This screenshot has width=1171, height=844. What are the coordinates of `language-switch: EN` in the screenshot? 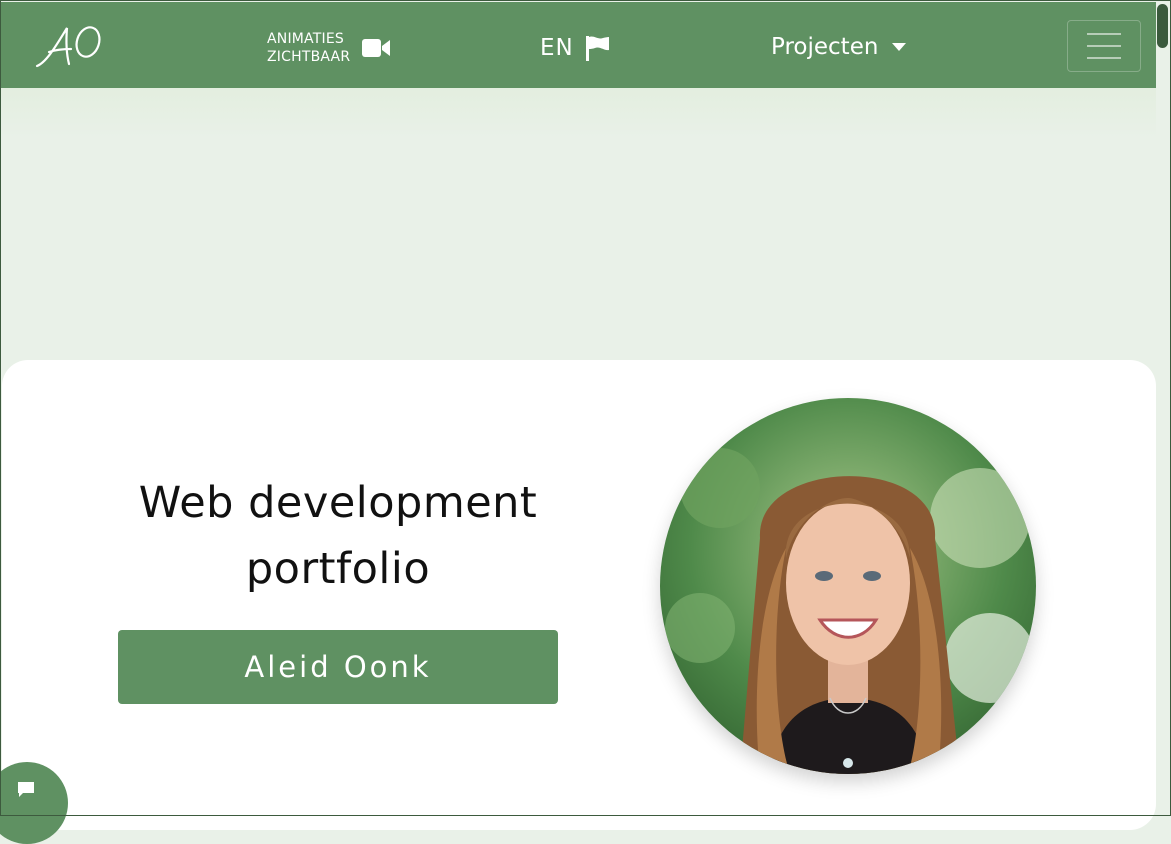 It's located at (574, 48).